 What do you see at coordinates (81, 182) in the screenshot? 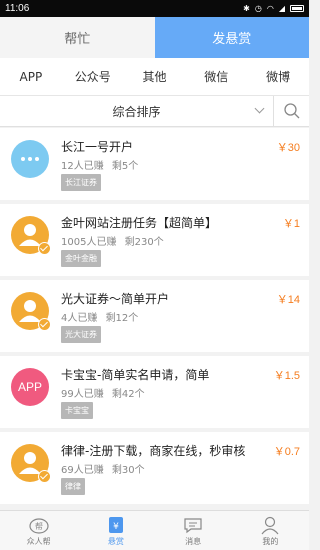
I see `task-tag: 长江证券` at bounding box center [81, 182].